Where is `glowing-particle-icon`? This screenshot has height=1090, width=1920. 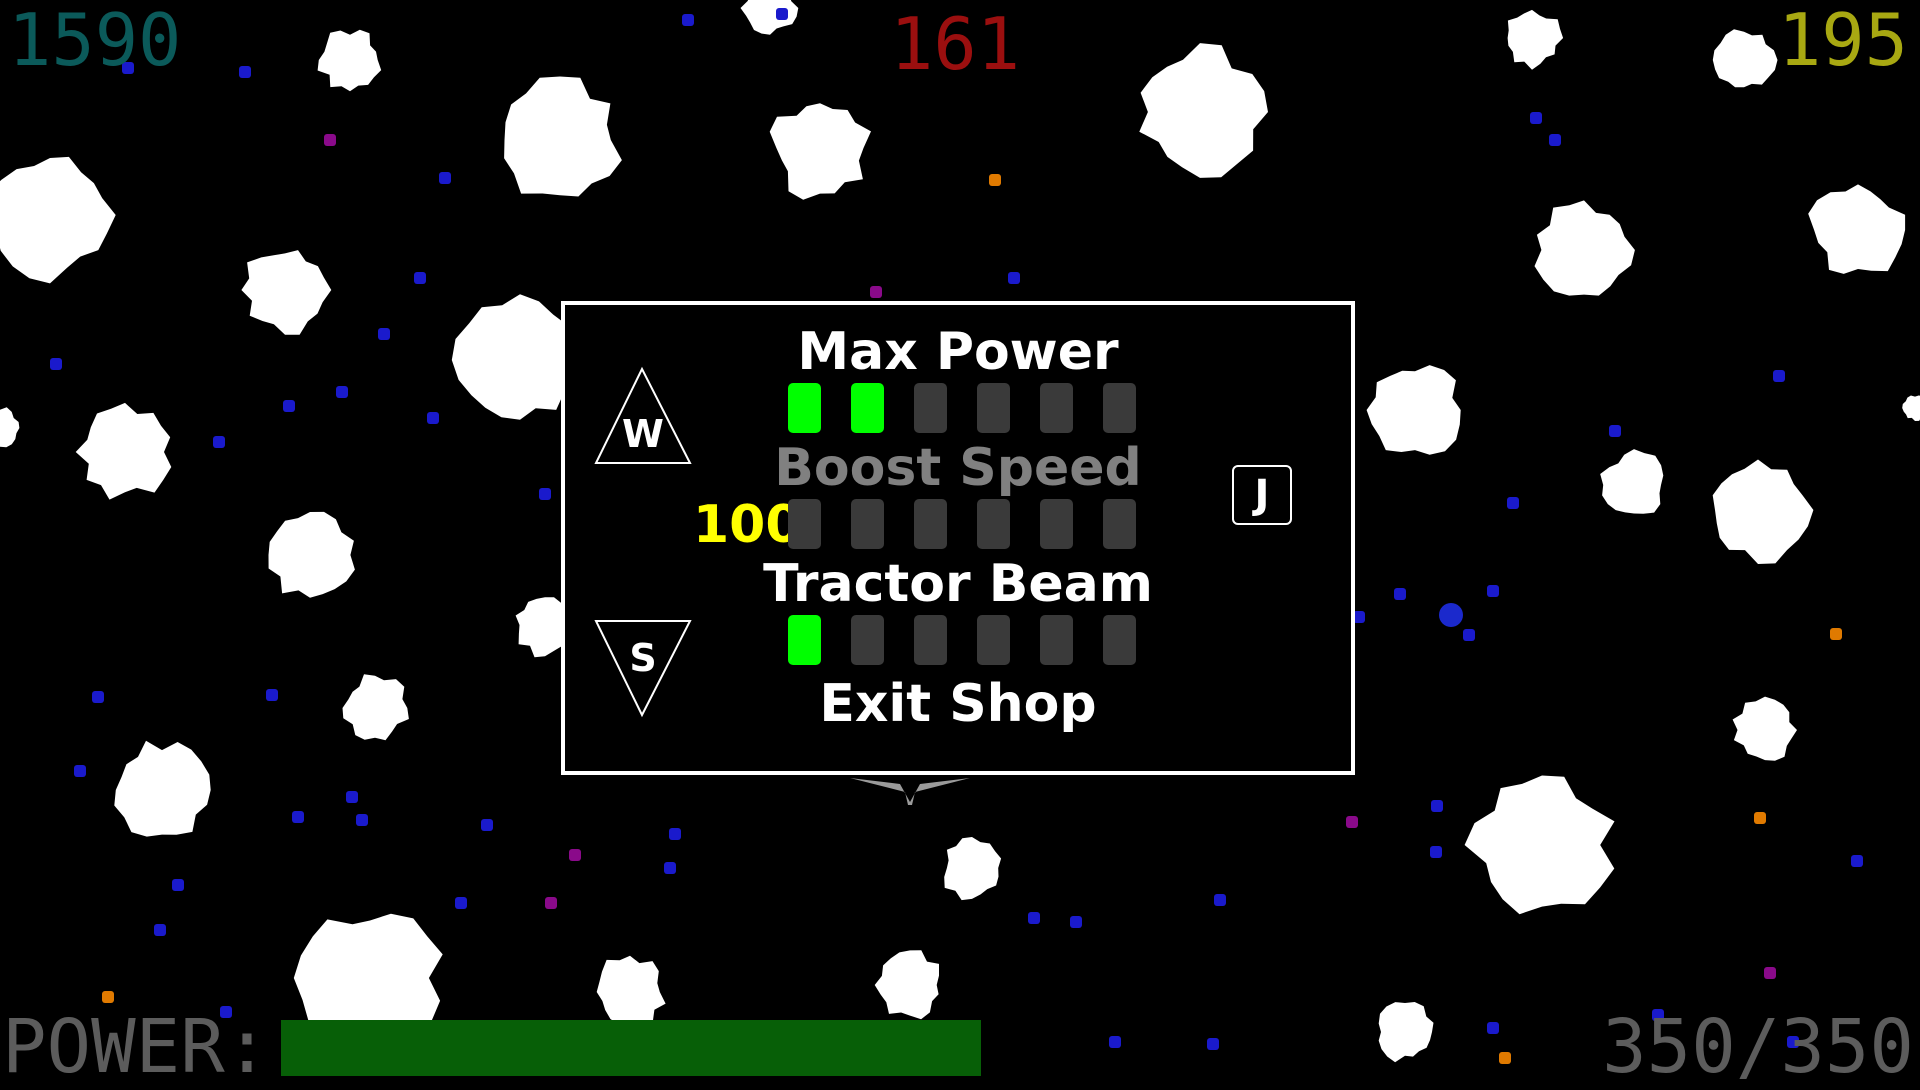 glowing-particle-icon is located at coordinates (1451, 615).